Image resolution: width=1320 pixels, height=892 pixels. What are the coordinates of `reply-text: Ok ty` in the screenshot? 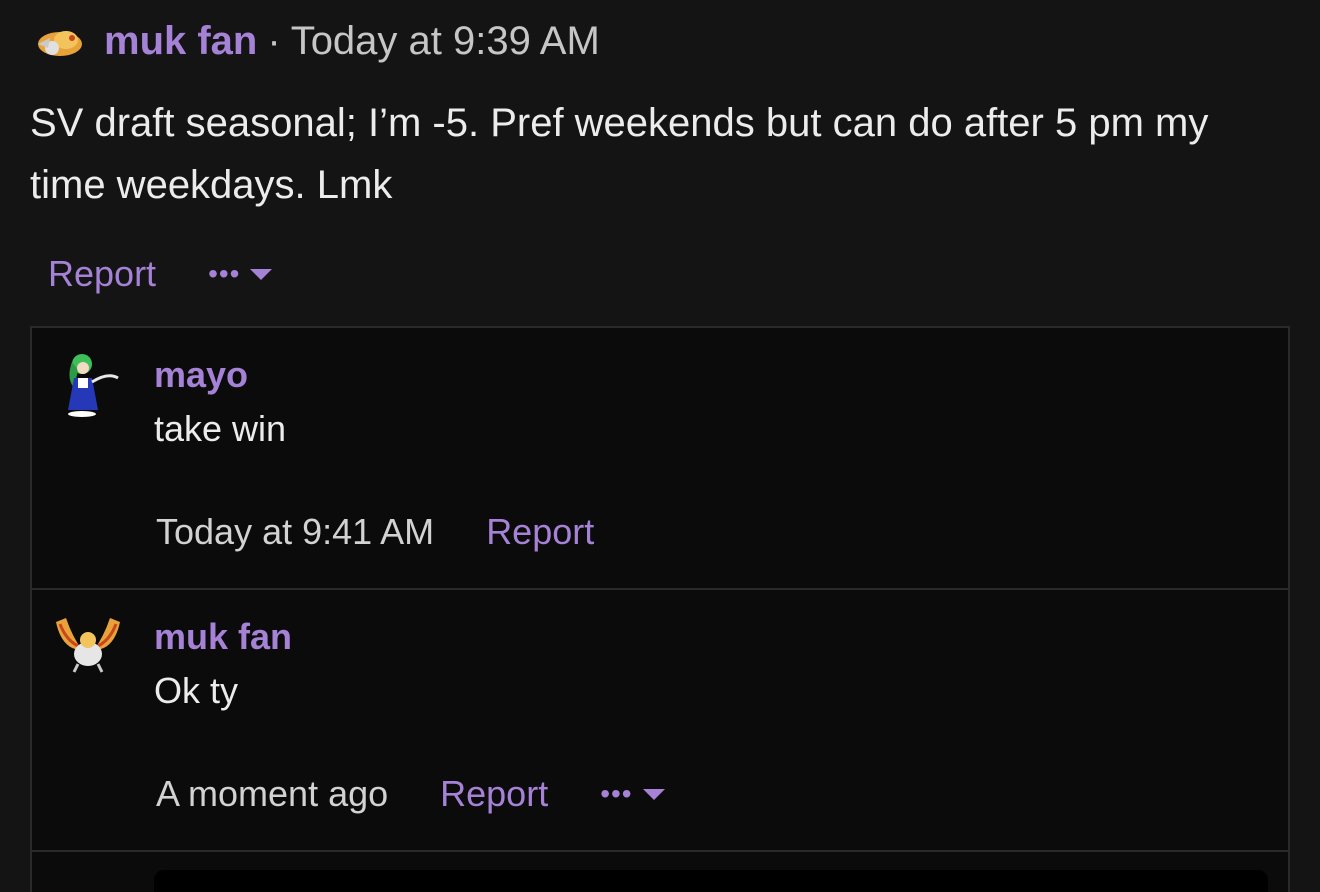 It's located at (196, 690).